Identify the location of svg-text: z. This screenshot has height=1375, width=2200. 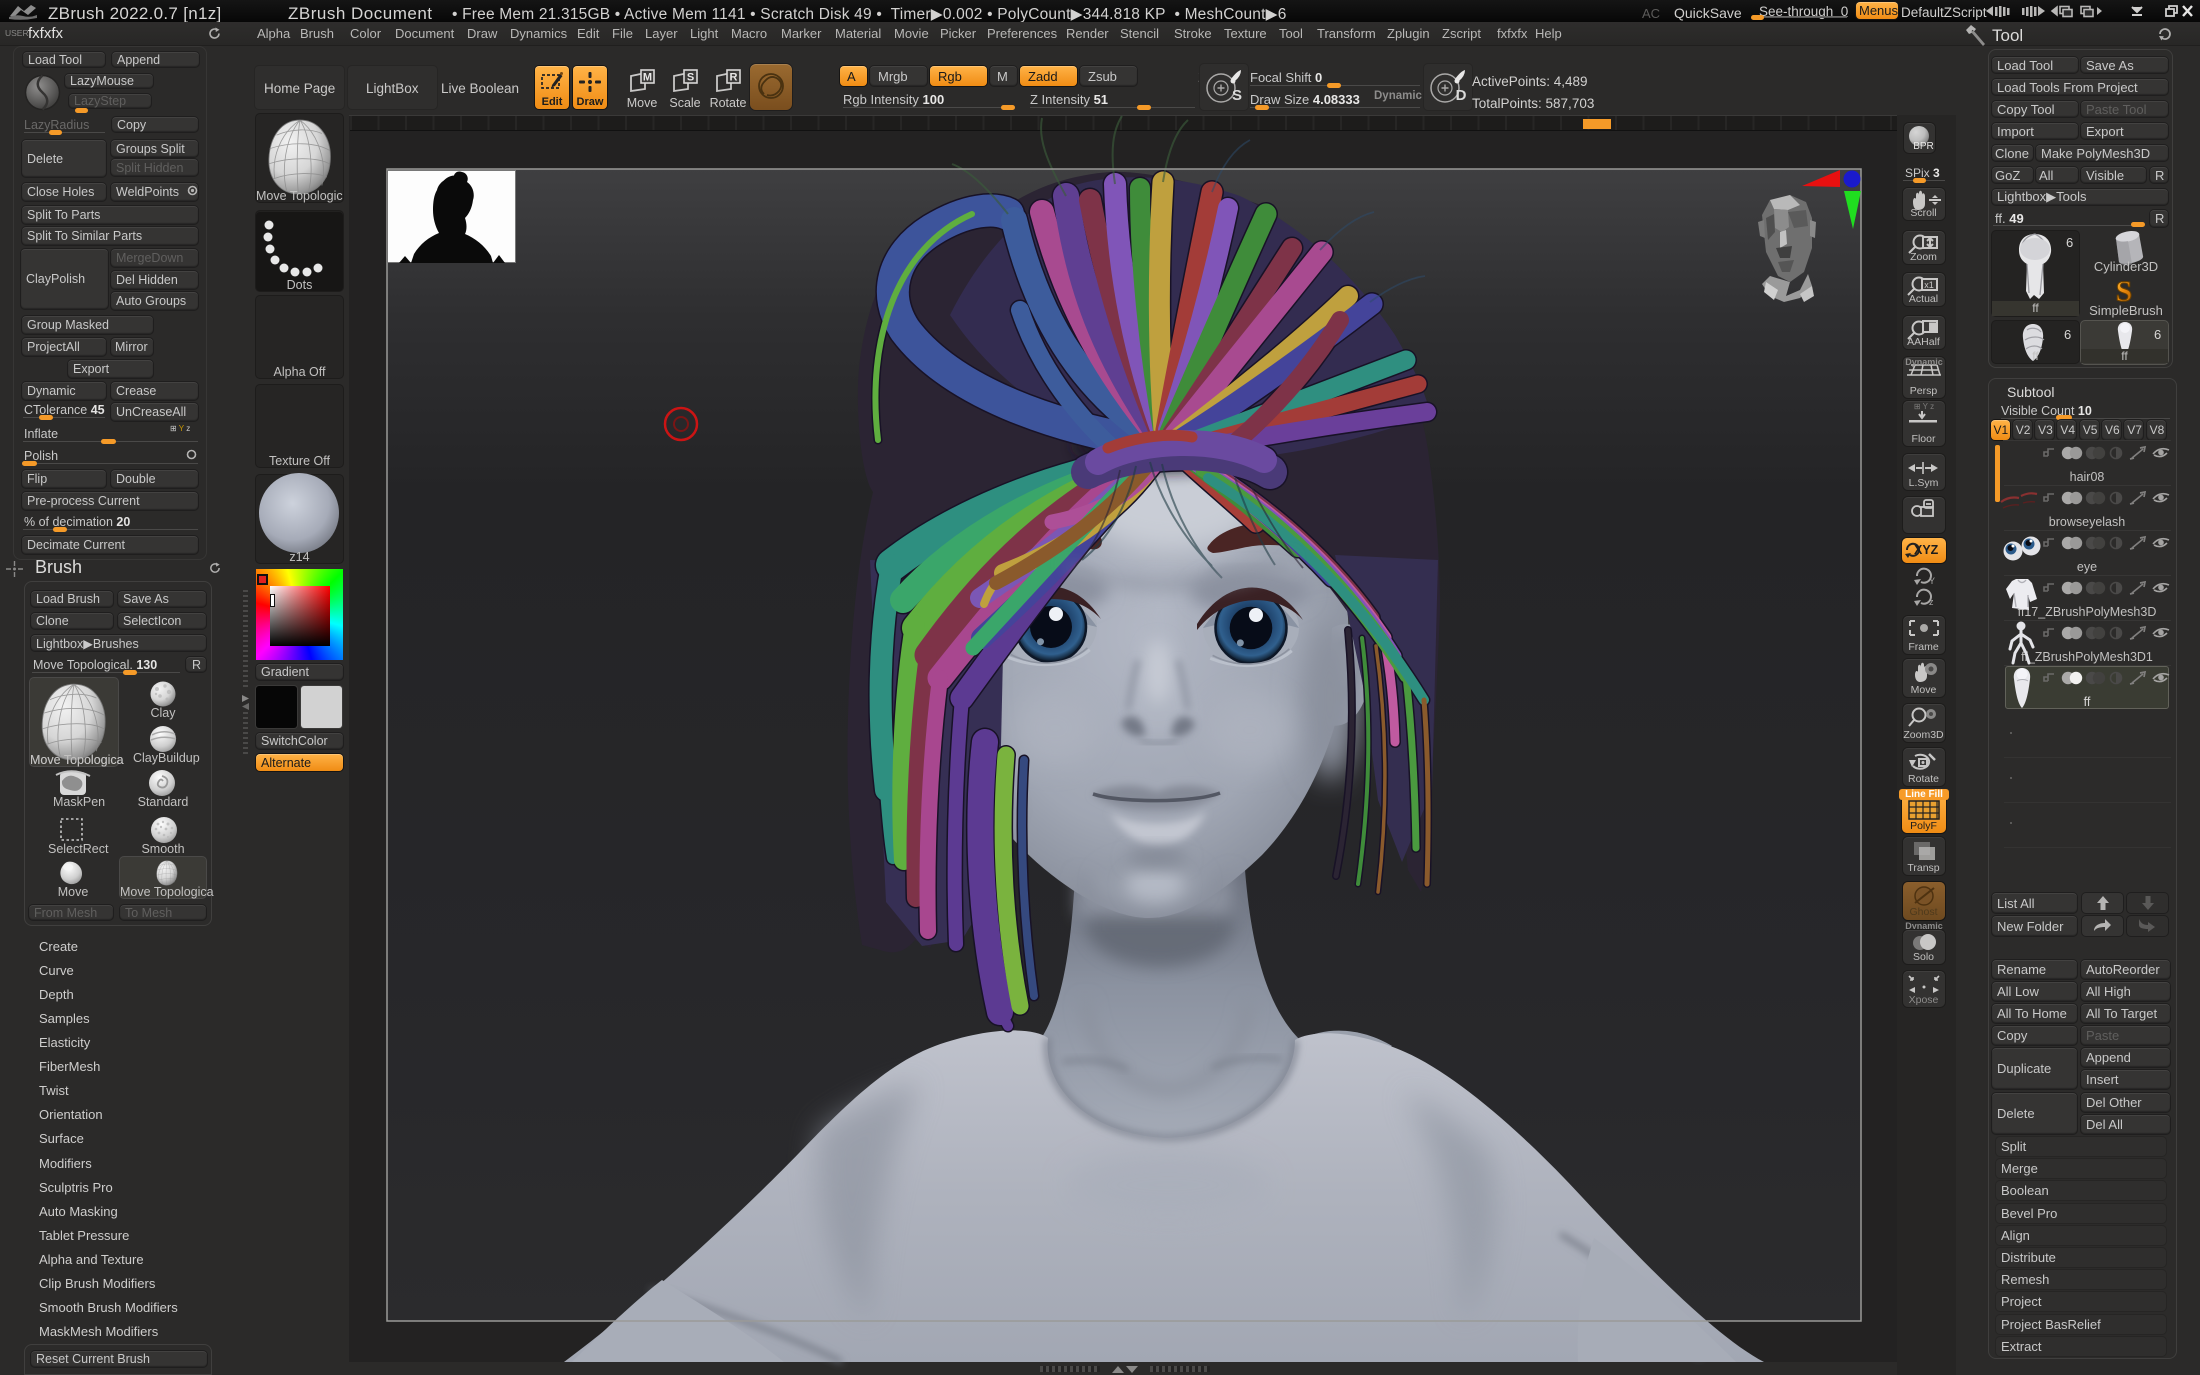
(1931, 602).